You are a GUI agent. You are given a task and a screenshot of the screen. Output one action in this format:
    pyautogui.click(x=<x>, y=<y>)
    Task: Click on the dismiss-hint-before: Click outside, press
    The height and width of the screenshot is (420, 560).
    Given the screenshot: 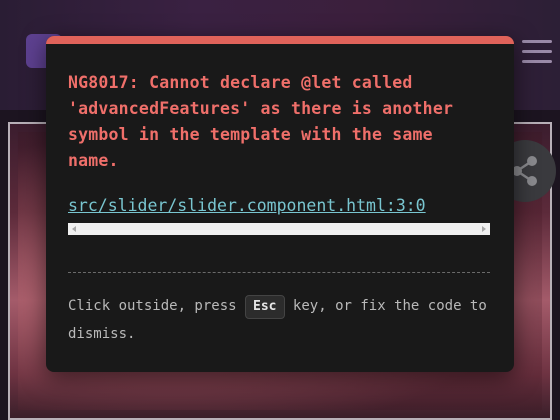 What is the action you would take?
    pyautogui.click(x=157, y=306)
    